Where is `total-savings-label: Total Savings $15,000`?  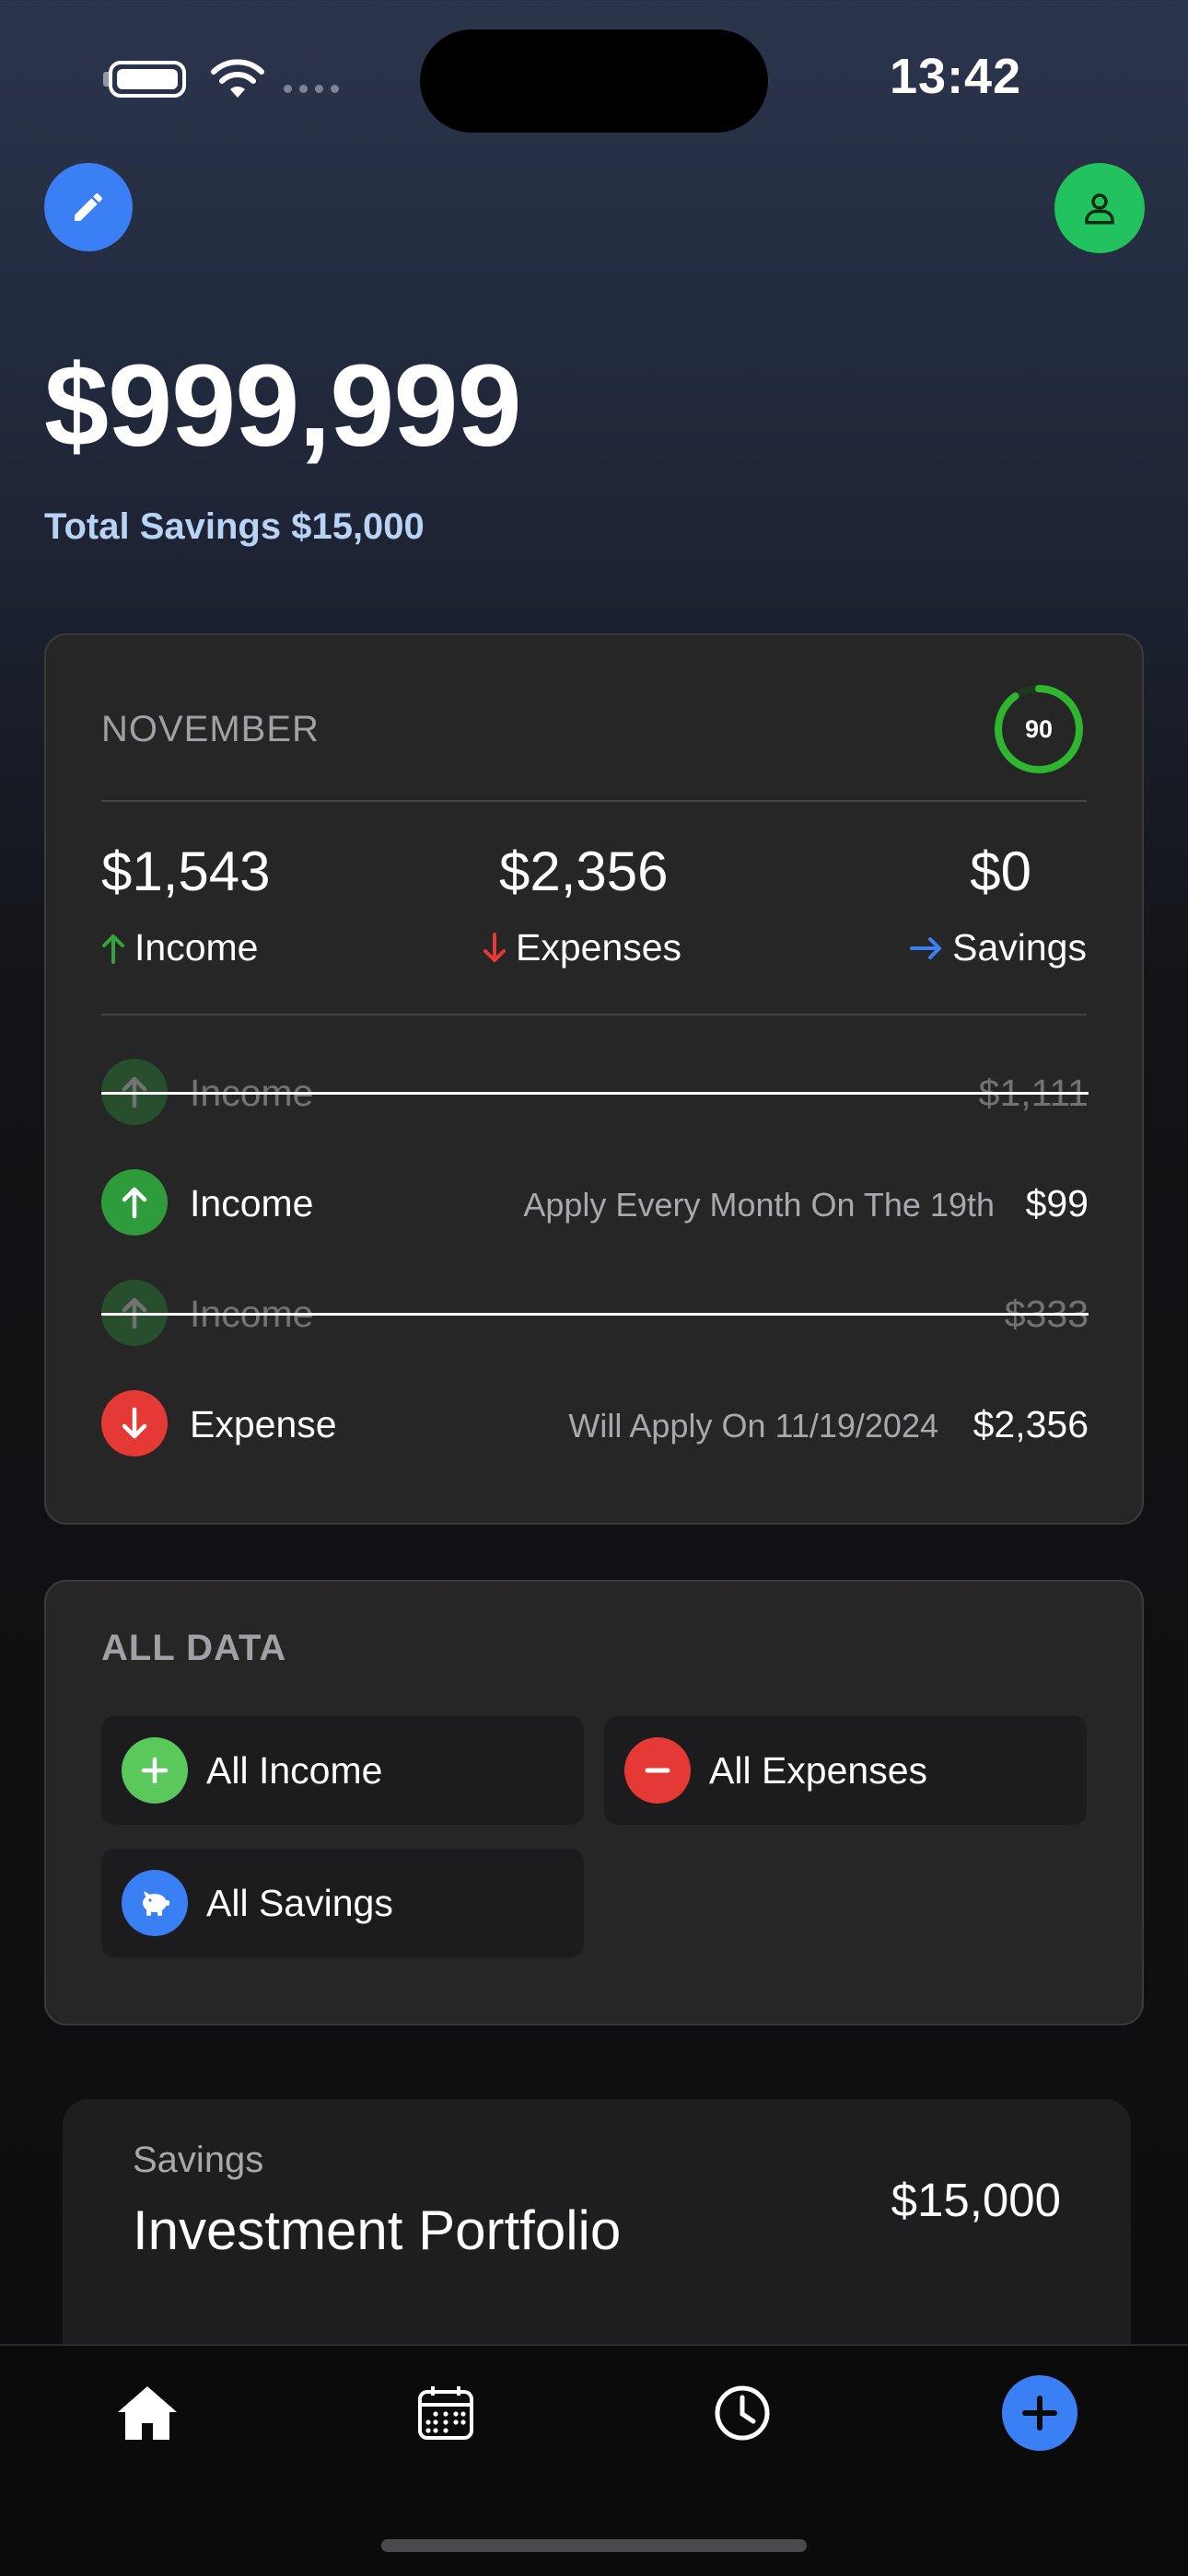
total-savings-label: Total Savings $15,000 is located at coordinates (234, 526).